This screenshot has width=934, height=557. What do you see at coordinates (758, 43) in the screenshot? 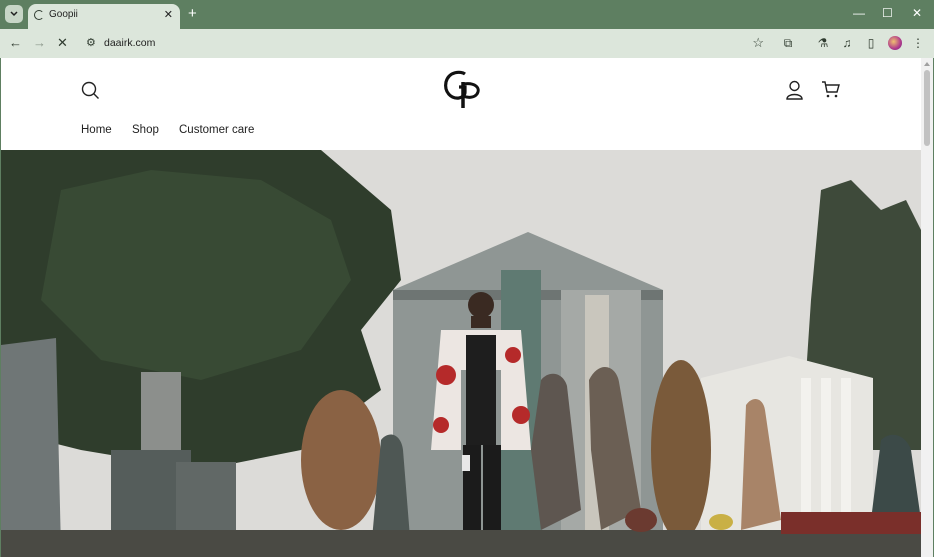
I see `bookmark-star-icon: ☆` at bounding box center [758, 43].